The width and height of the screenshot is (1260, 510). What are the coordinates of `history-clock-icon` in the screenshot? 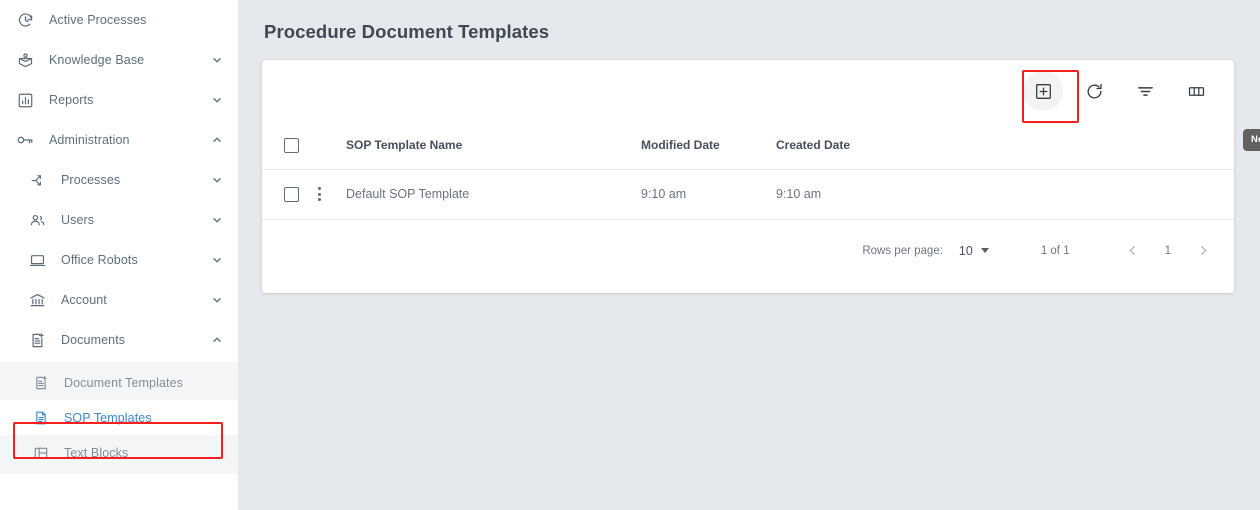 It's located at (25, 20).